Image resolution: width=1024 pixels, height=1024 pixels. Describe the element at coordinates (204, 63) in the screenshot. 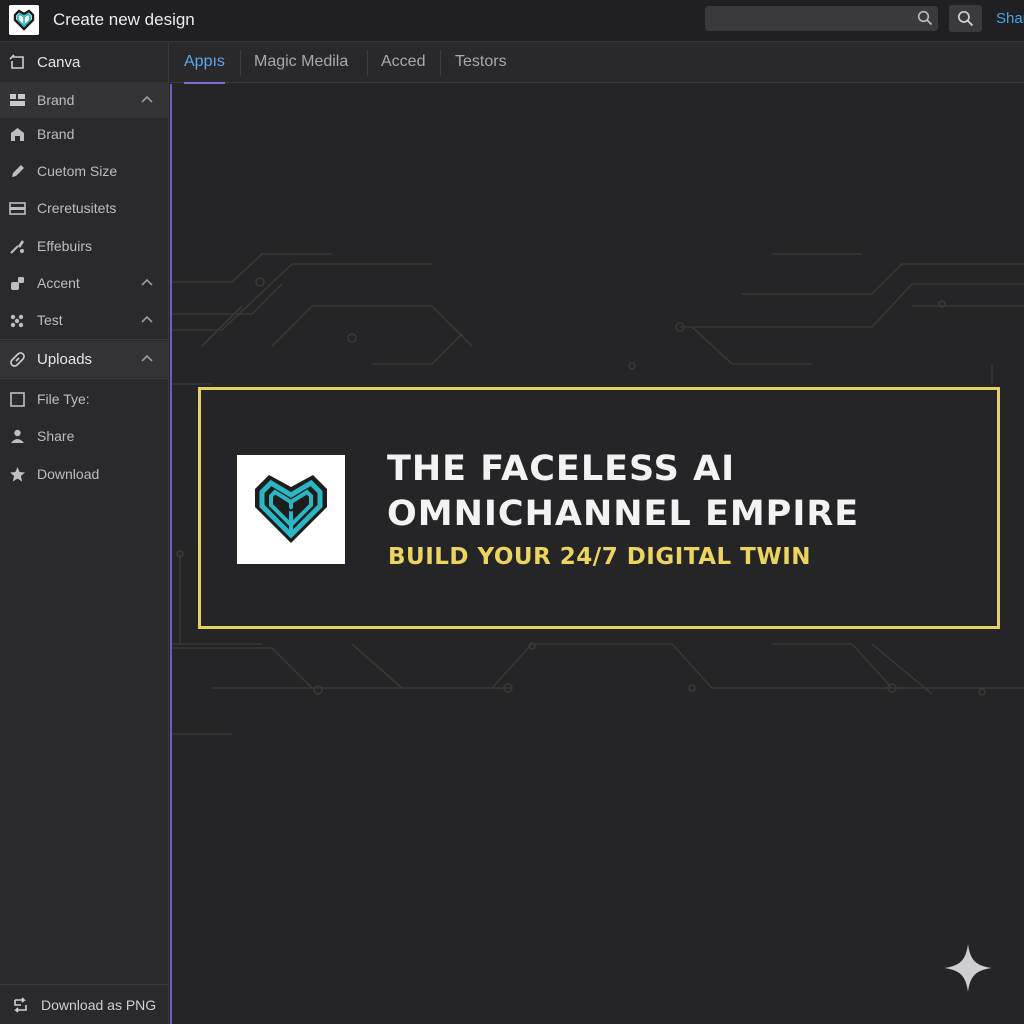

I see `tab-apps: Appıs` at that location.